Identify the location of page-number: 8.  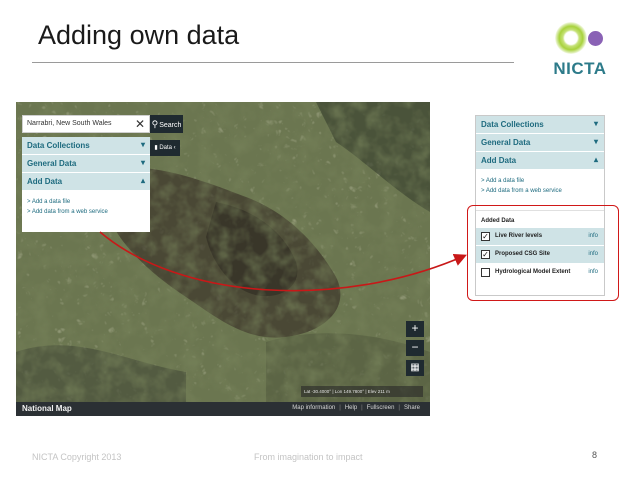
(595, 455).